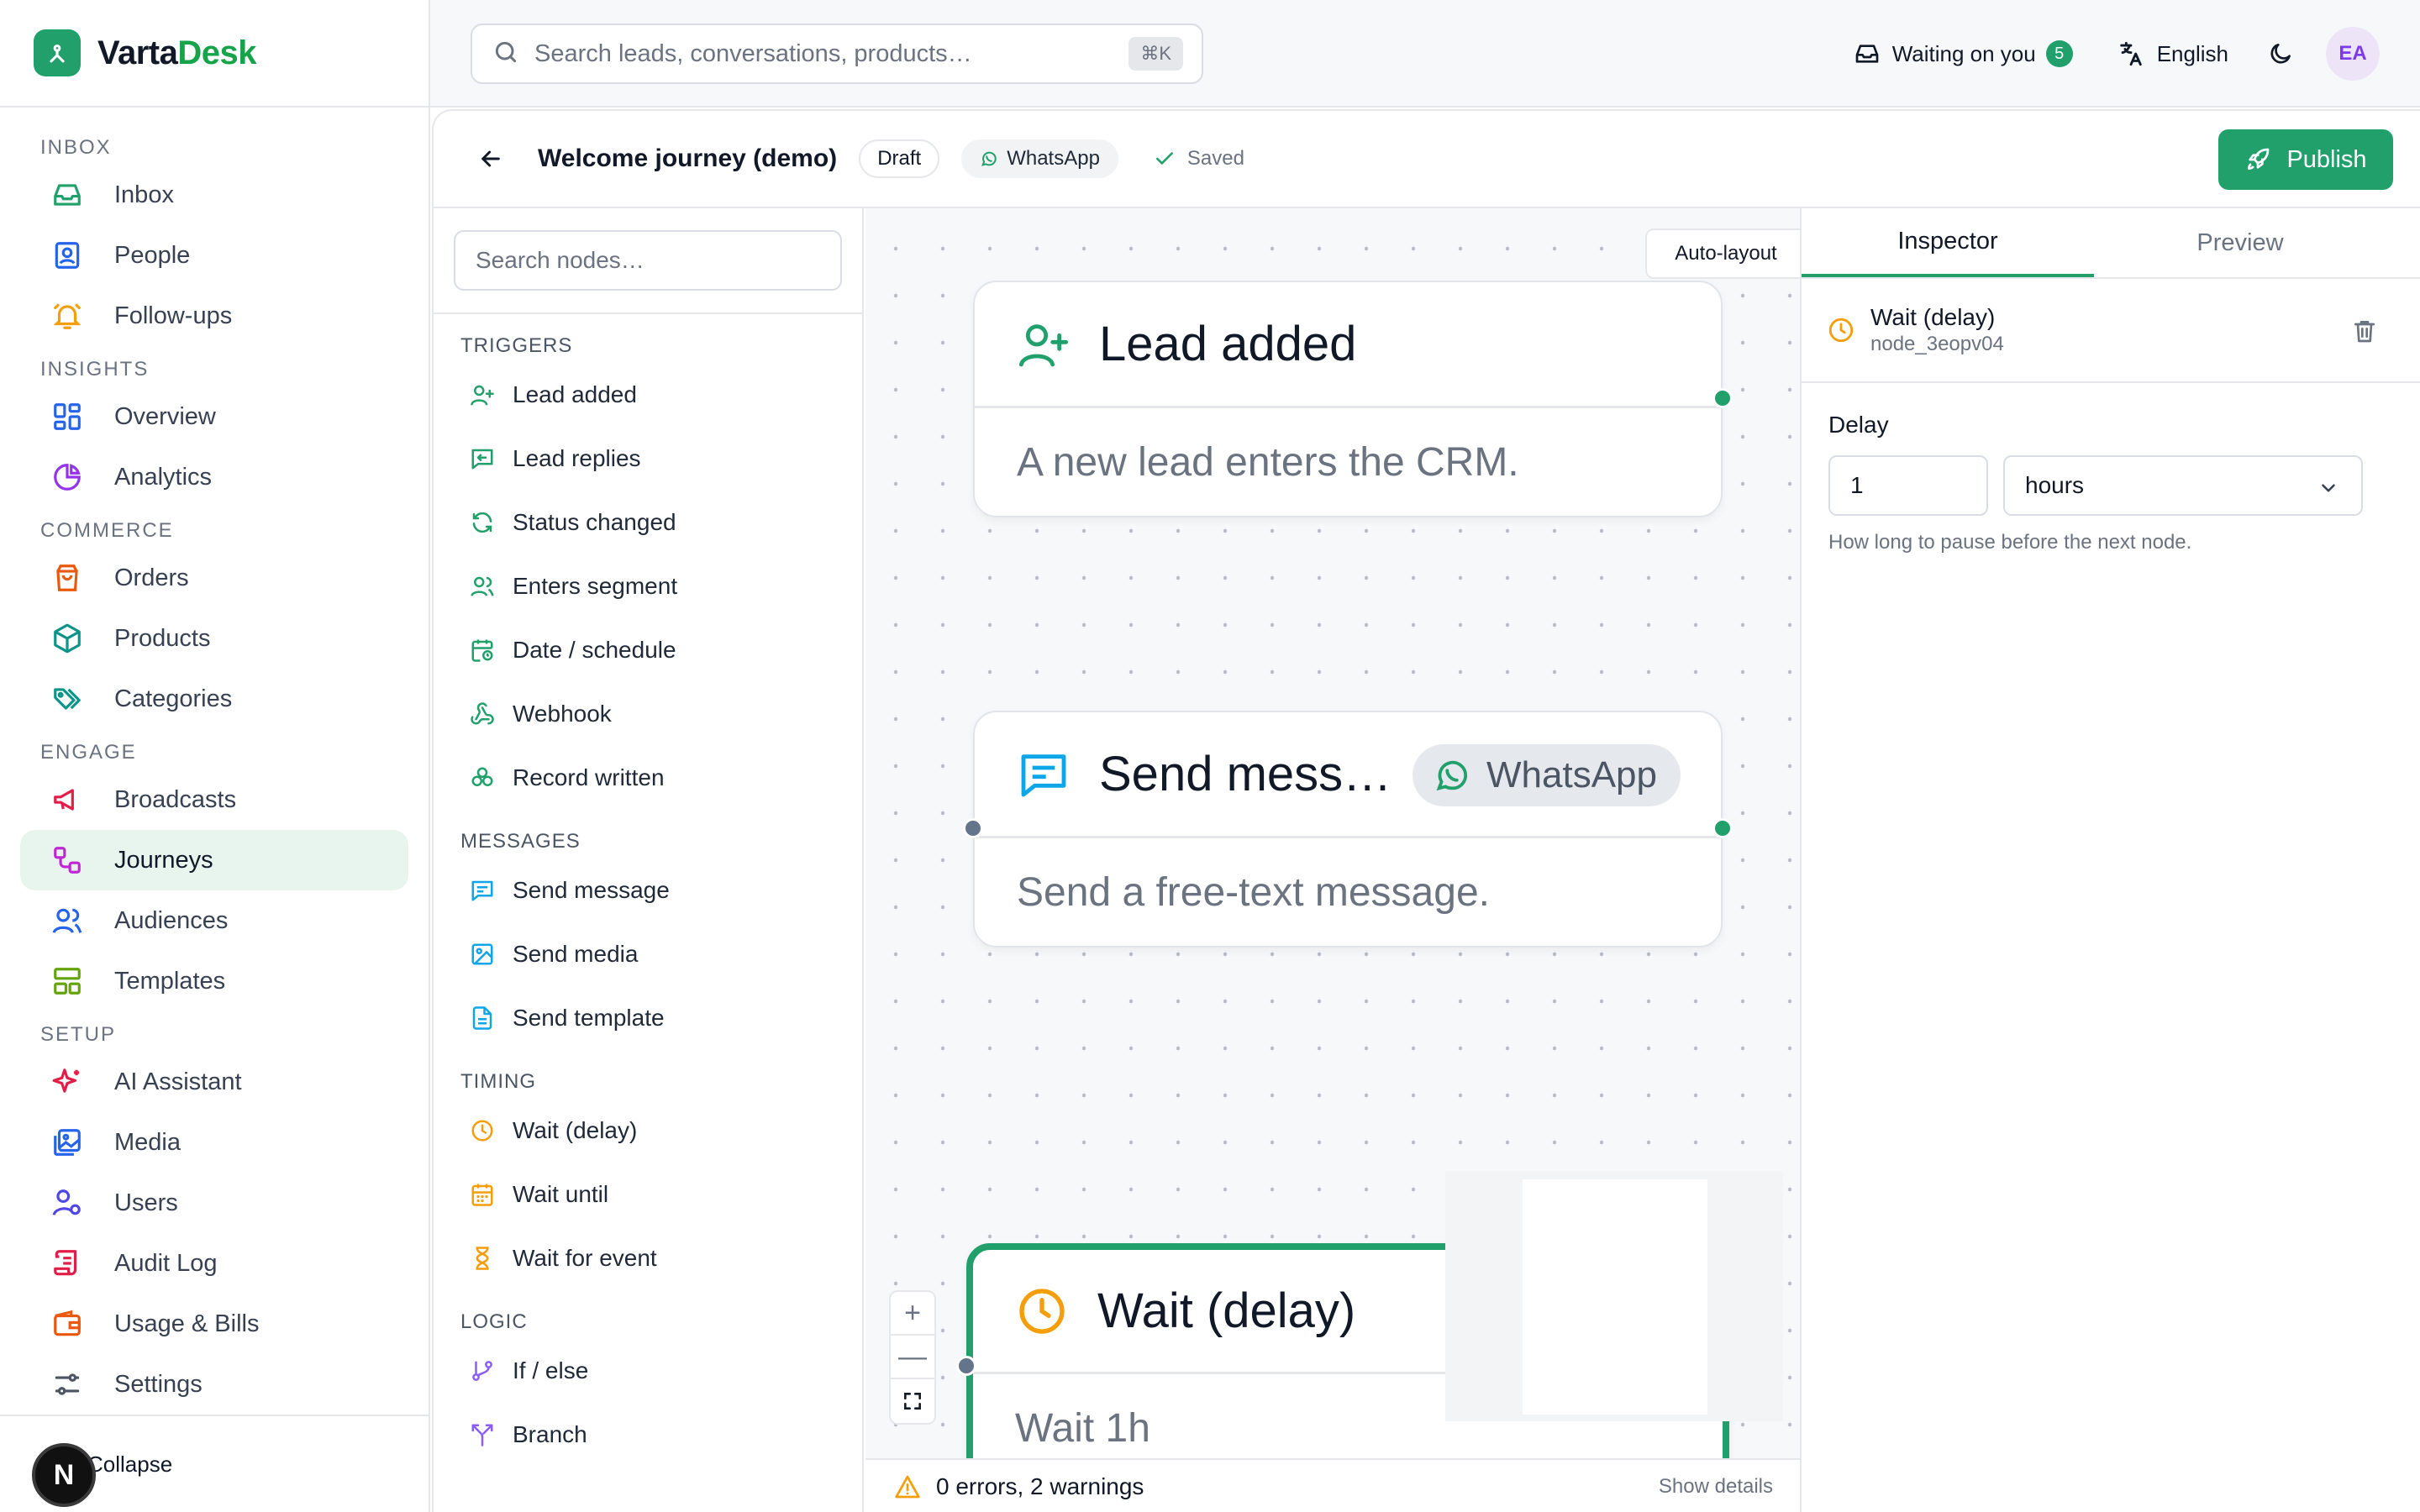 The height and width of the screenshot is (1512, 2420). I want to click on sidebar-item-media: Media, so click(214, 1142).